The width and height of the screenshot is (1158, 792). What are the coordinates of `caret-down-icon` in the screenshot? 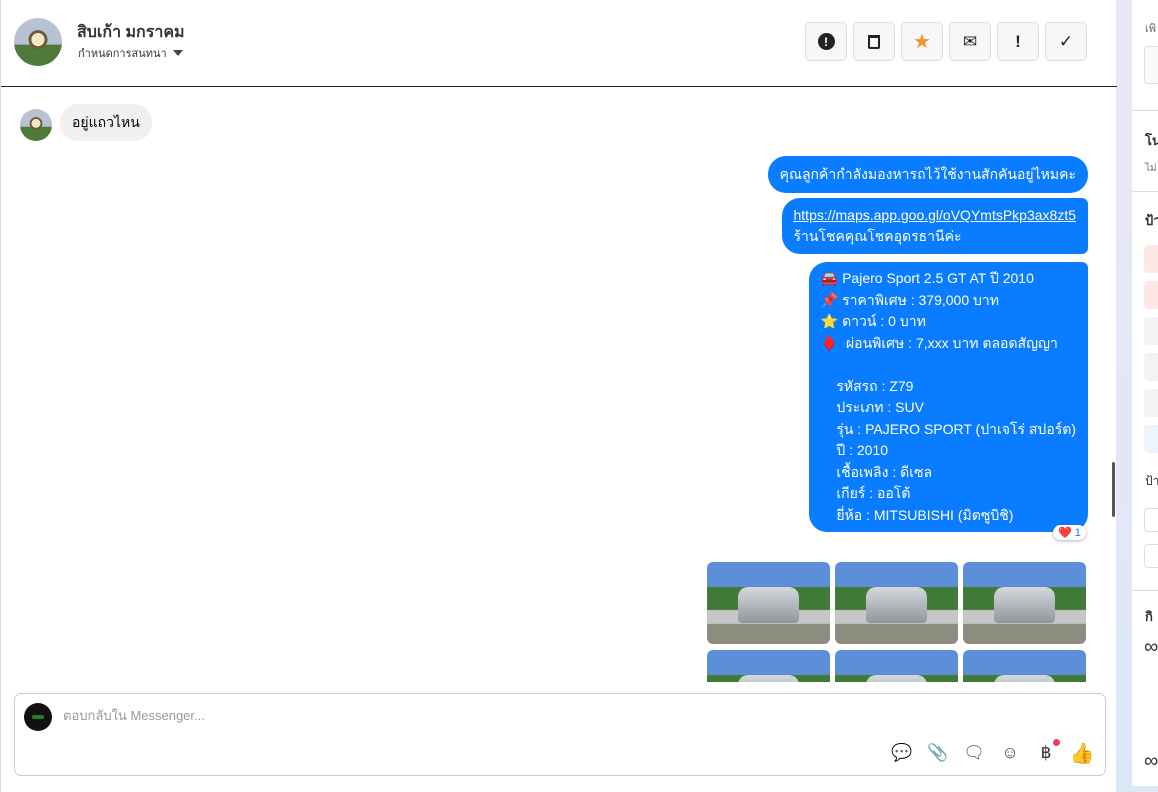 It's located at (177, 53).